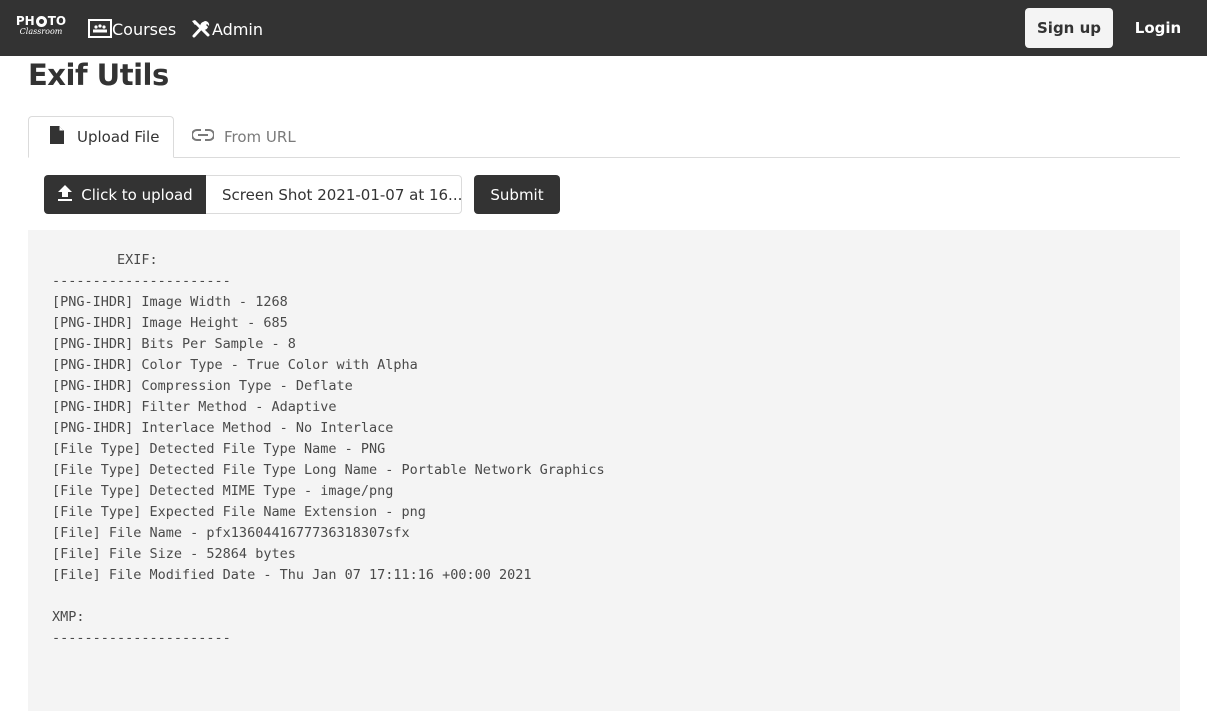 Image resolution: width=1207 pixels, height=711 pixels. Describe the element at coordinates (62, 137) in the screenshot. I see `file-icon` at that location.